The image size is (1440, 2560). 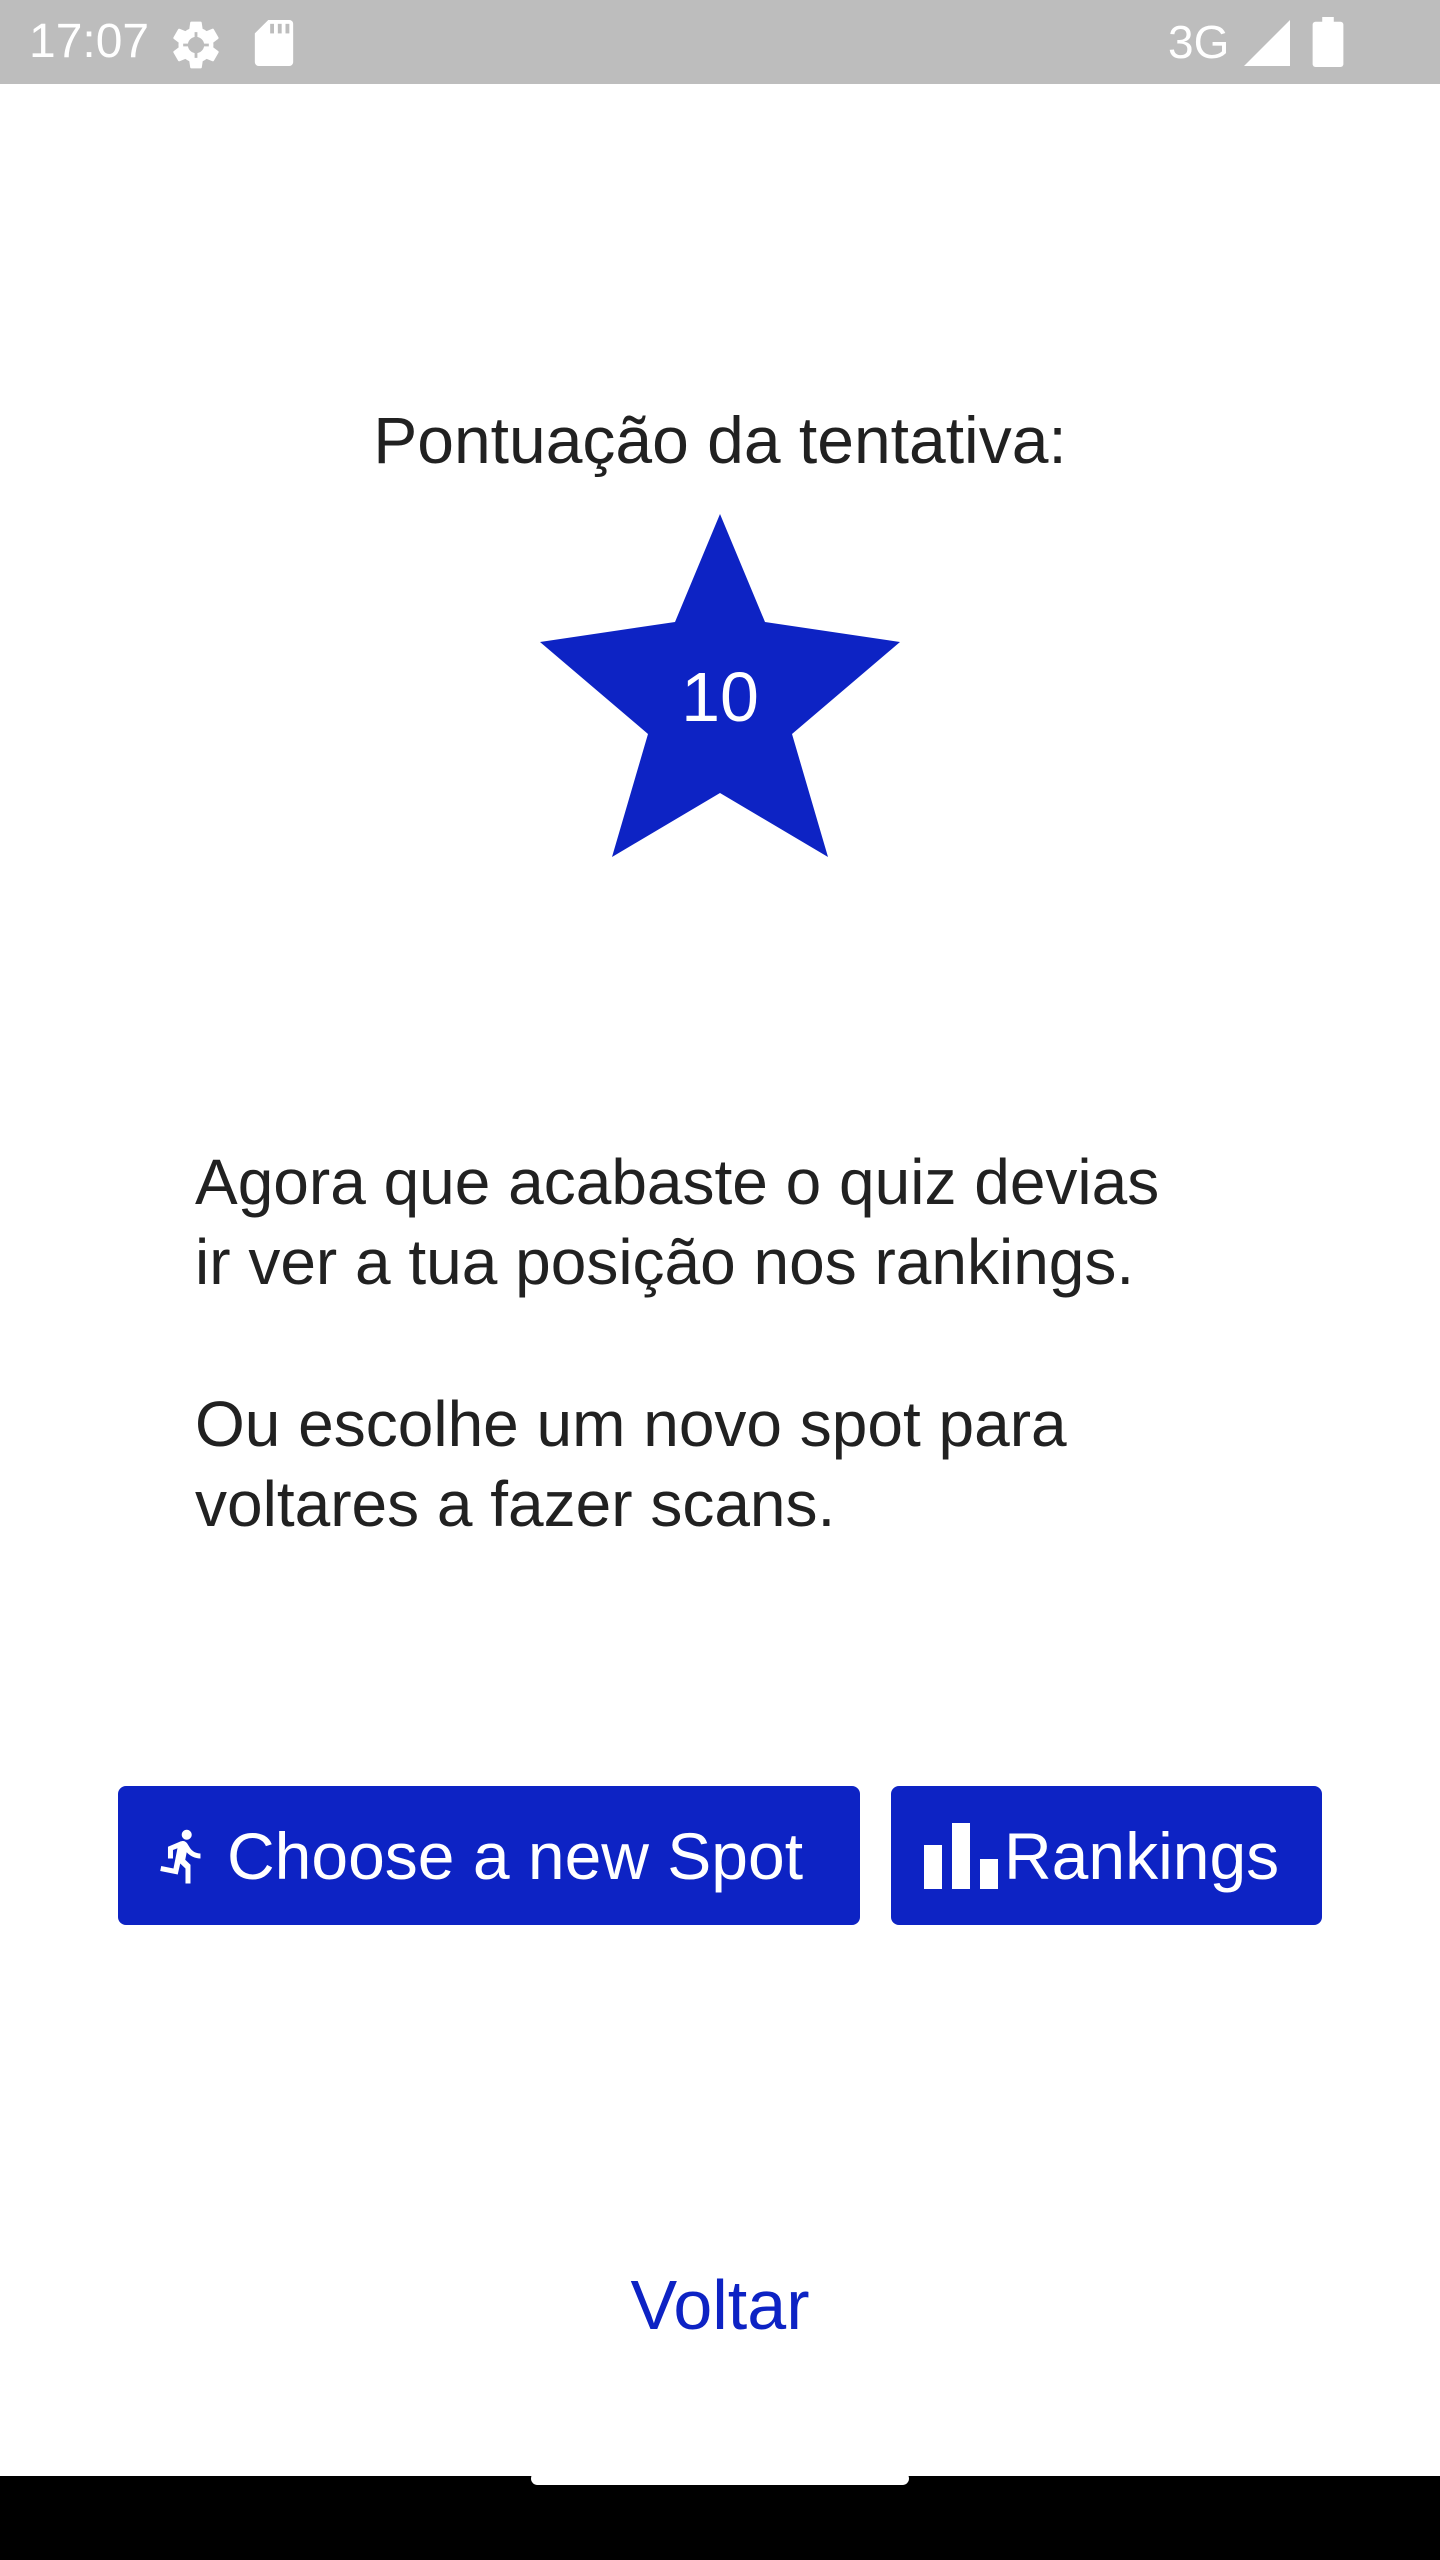 What do you see at coordinates (961, 1855) in the screenshot?
I see `bar-chart-icon` at bounding box center [961, 1855].